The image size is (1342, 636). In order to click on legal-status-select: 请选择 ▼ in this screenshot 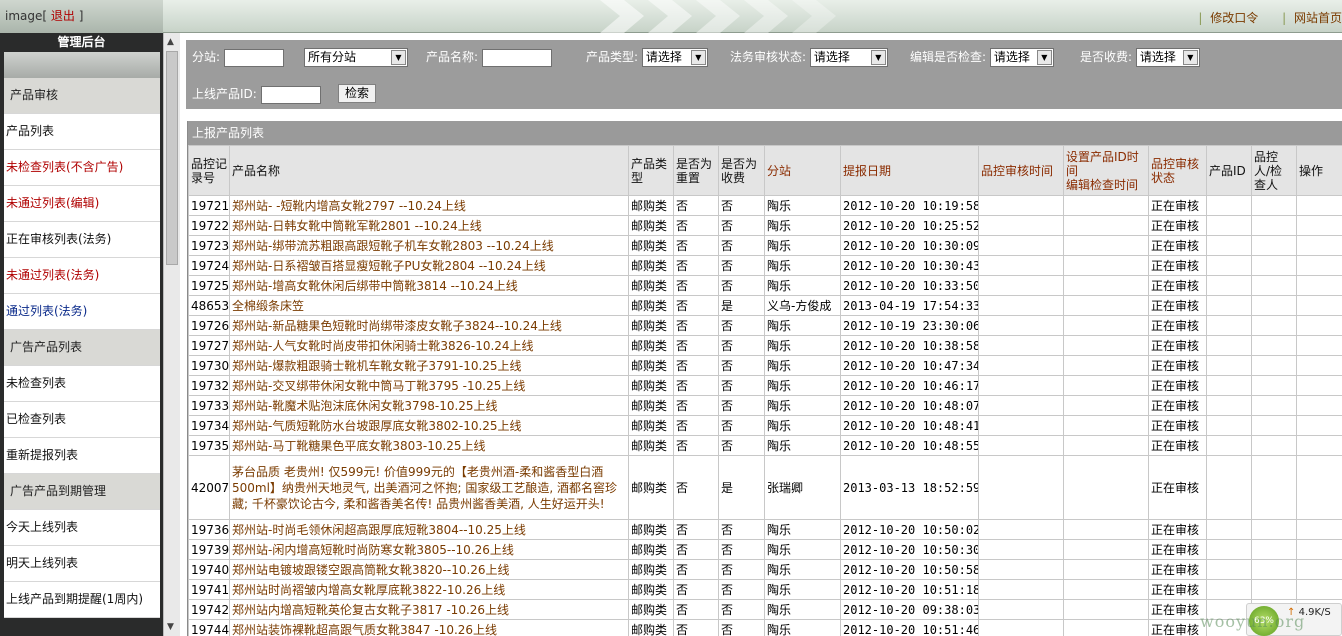, I will do `click(848, 57)`.